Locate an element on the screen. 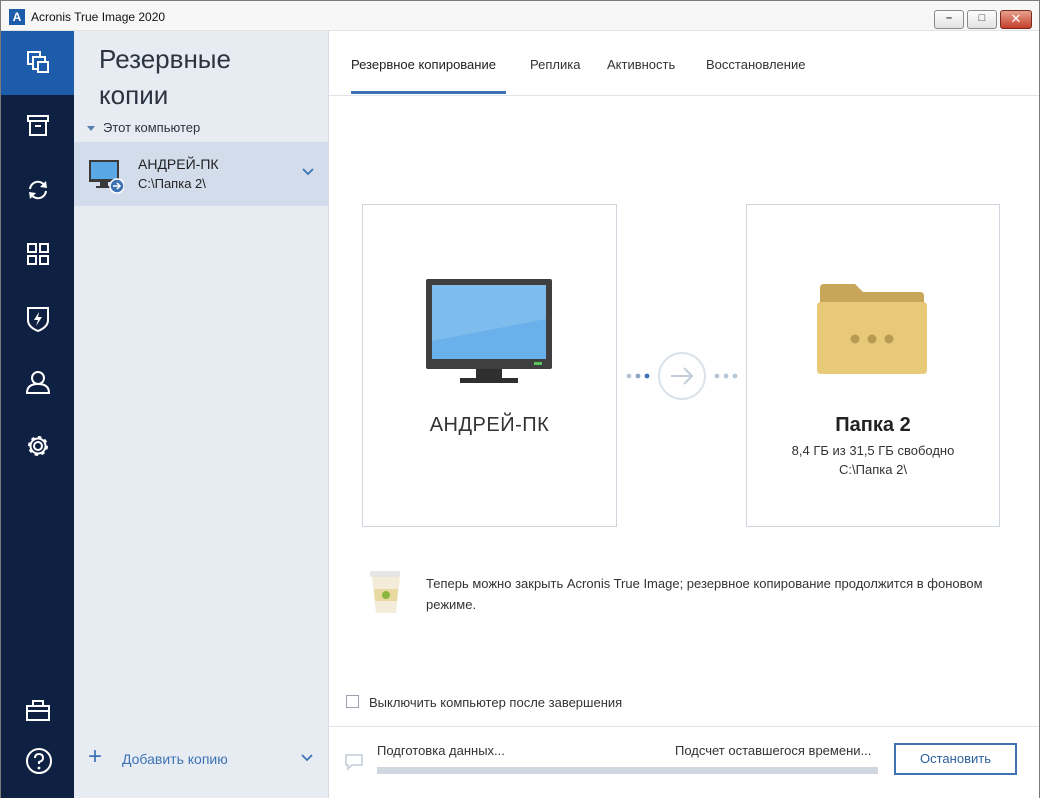 The height and width of the screenshot is (798, 1040). minimize-button: – is located at coordinates (949, 19).